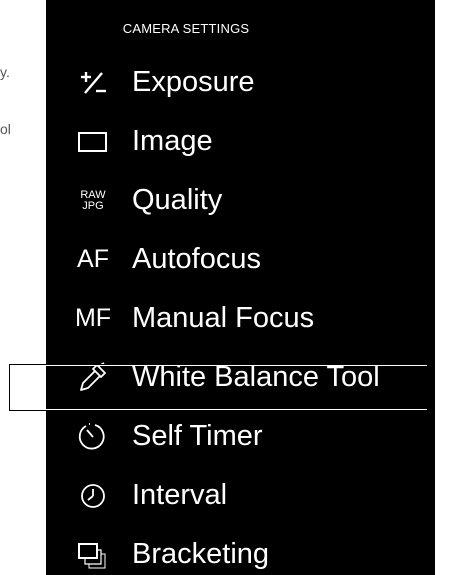  What do you see at coordinates (201, 554) in the screenshot?
I see `menu-item-label: Bracketing` at bounding box center [201, 554].